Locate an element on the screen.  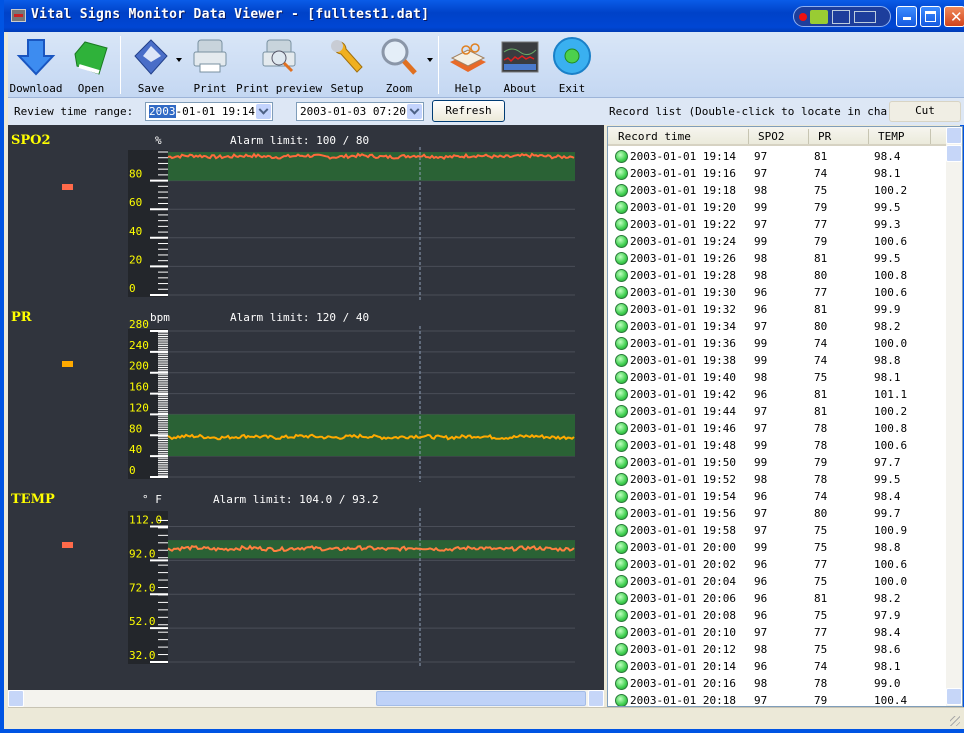
list-scroll-thumb is located at coordinates (954, 153).